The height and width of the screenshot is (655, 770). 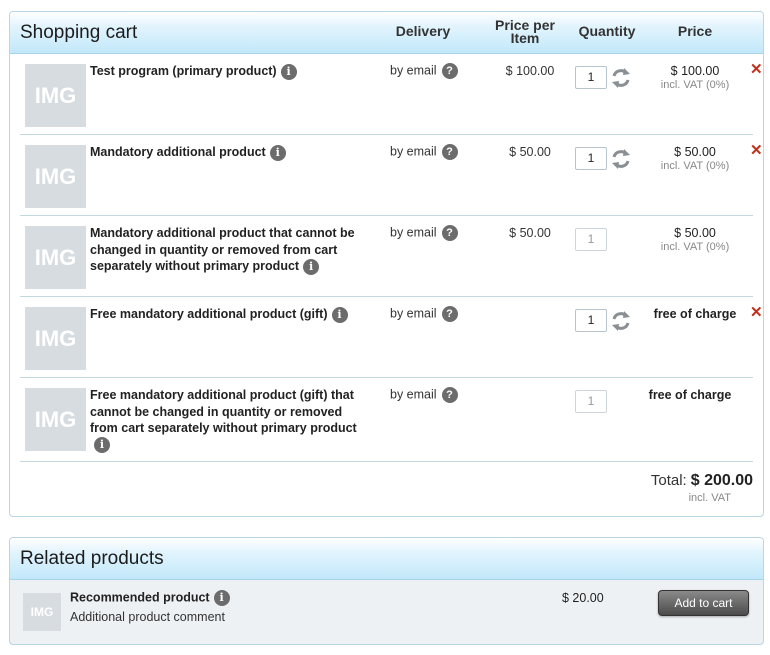 What do you see at coordinates (583, 598) in the screenshot?
I see `related-product-price: $ 20.00` at bounding box center [583, 598].